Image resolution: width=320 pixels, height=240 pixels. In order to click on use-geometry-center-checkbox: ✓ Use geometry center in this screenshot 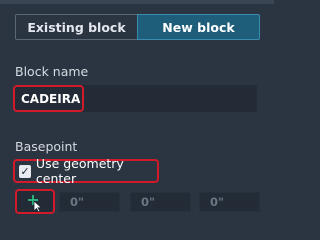, I will do `click(86, 171)`.